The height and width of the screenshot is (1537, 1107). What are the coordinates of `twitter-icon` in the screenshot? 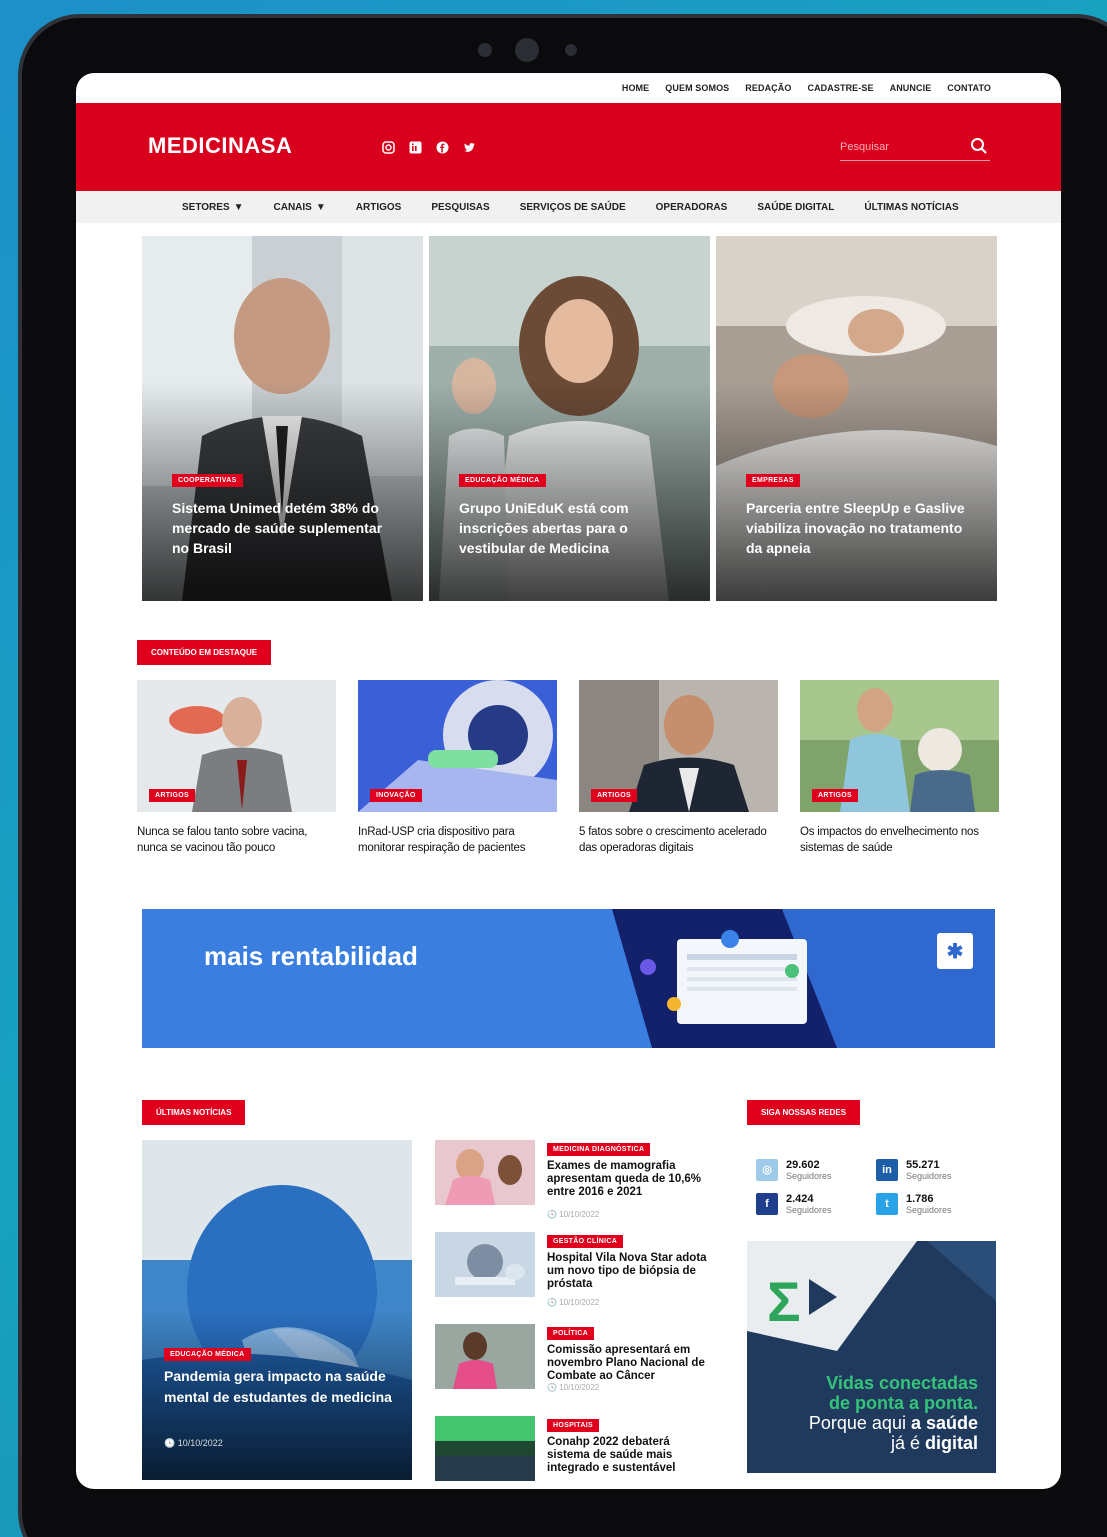 It's located at (469, 147).